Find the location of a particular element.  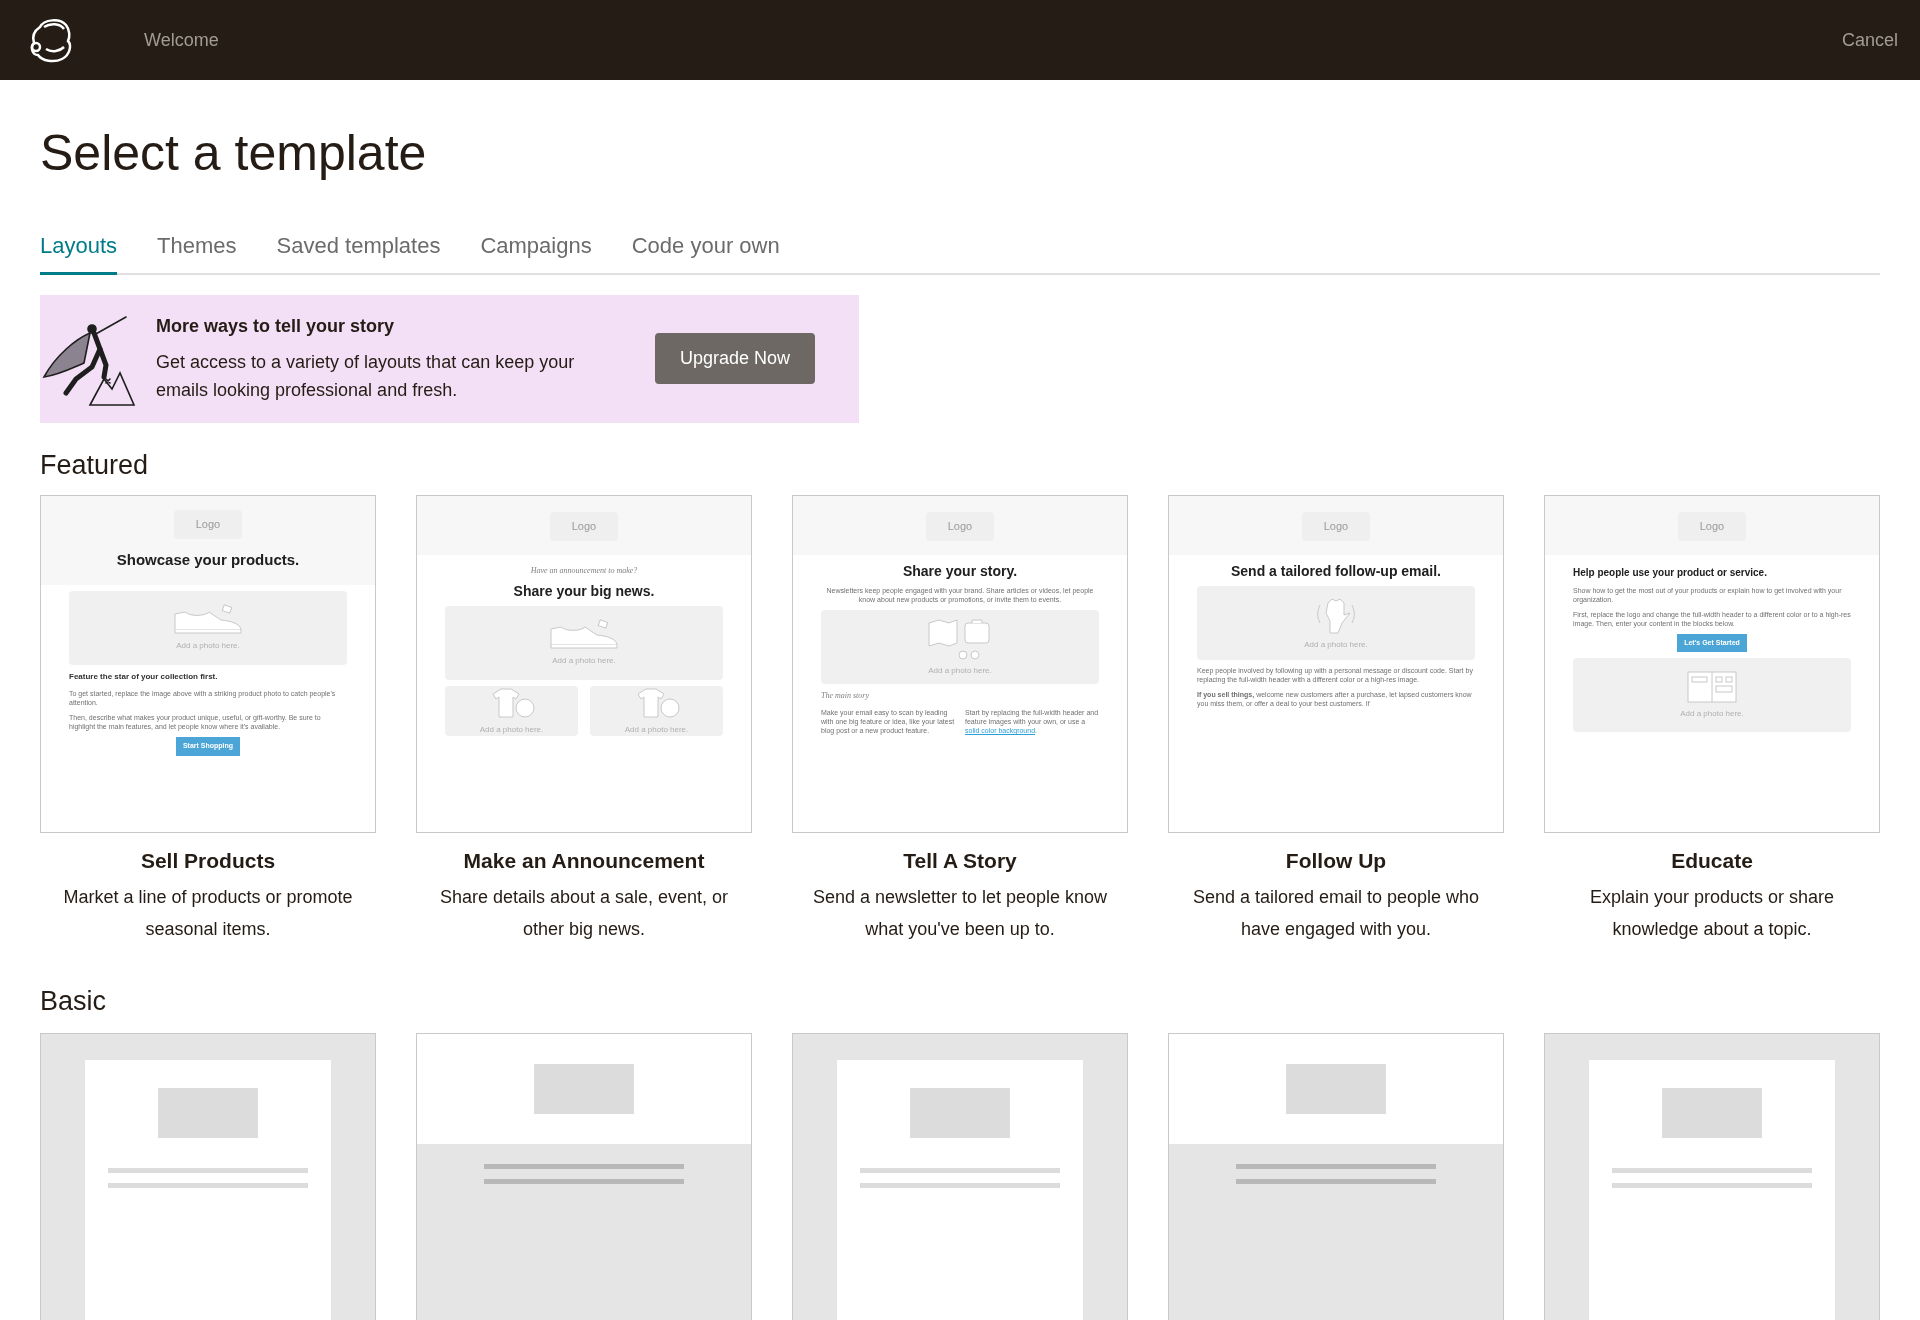

preview-heading: Showcase your products. is located at coordinates (208, 559).